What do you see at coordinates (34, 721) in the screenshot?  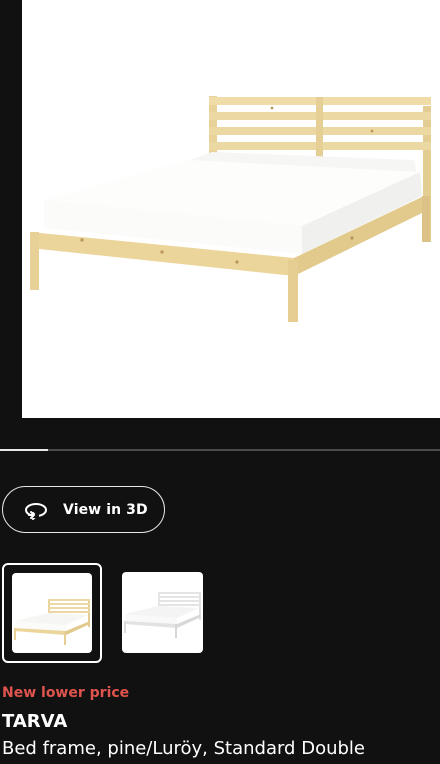 I see `product-name: TARVA` at bounding box center [34, 721].